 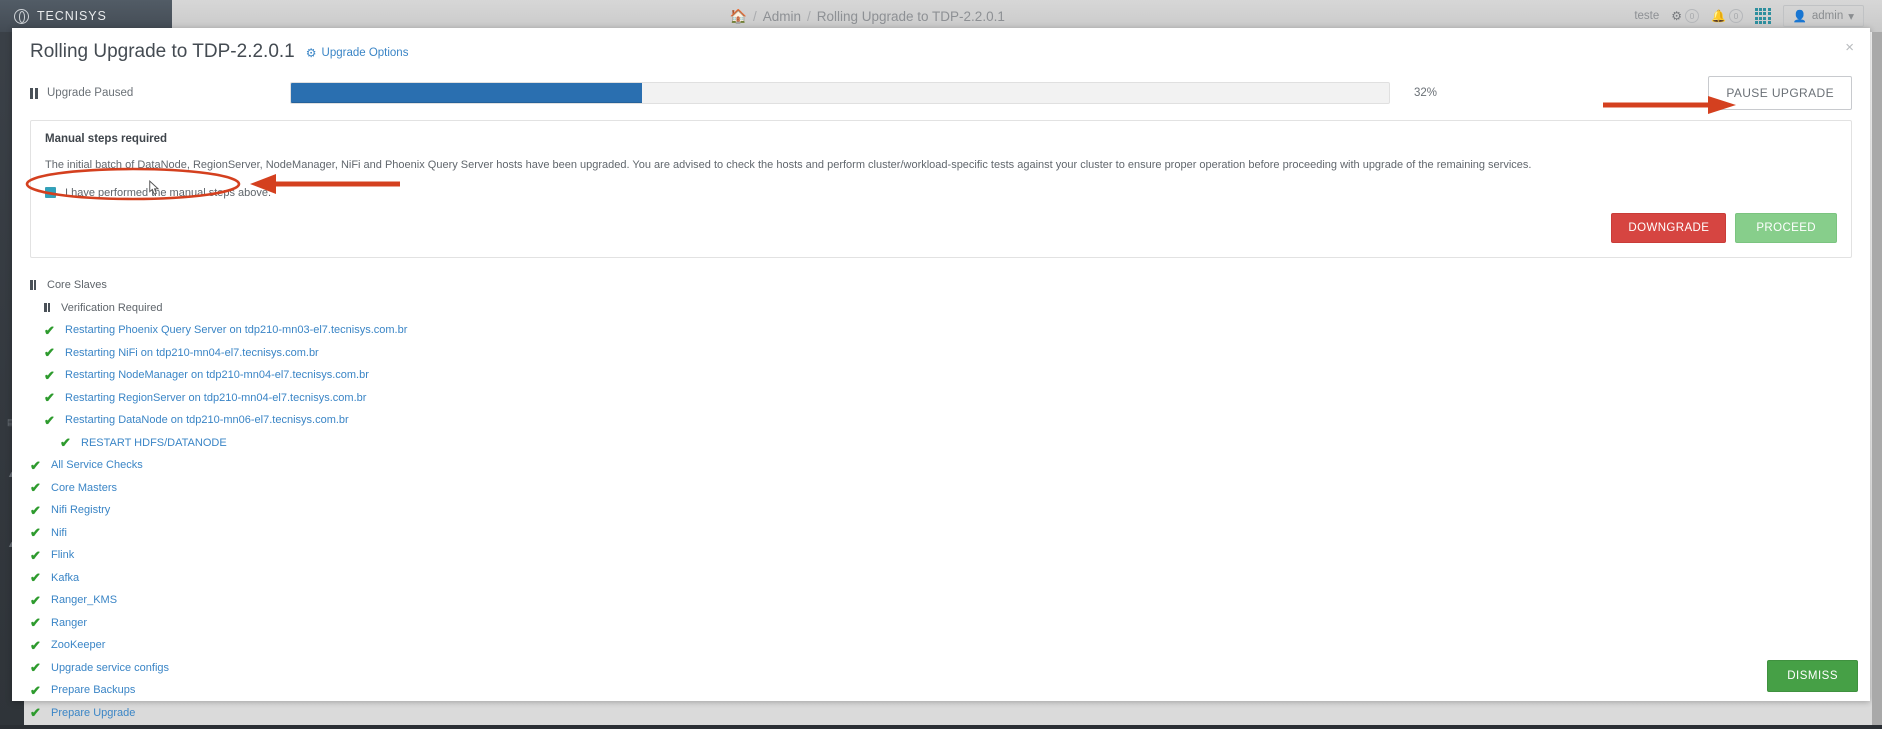 I want to click on cogs-icon: ⚙, so click(x=311, y=53).